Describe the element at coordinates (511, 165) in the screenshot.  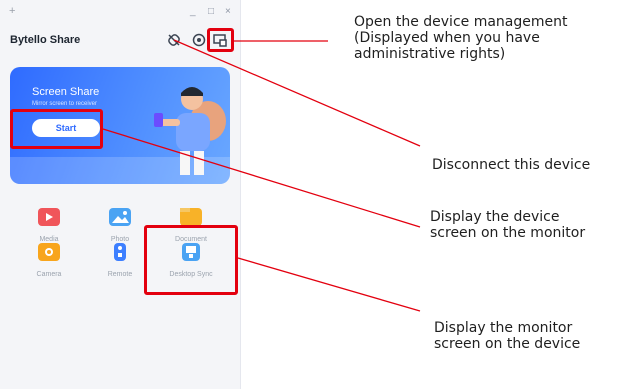
I see `disconnect-note: Disconnect this device` at that location.